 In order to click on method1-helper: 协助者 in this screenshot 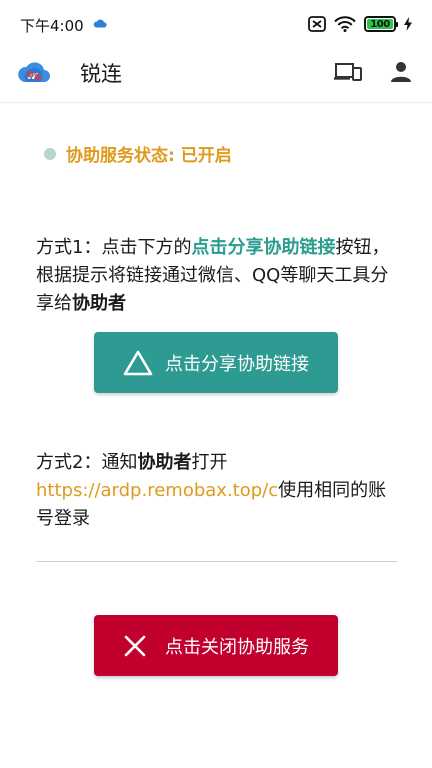, I will do `click(99, 303)`.